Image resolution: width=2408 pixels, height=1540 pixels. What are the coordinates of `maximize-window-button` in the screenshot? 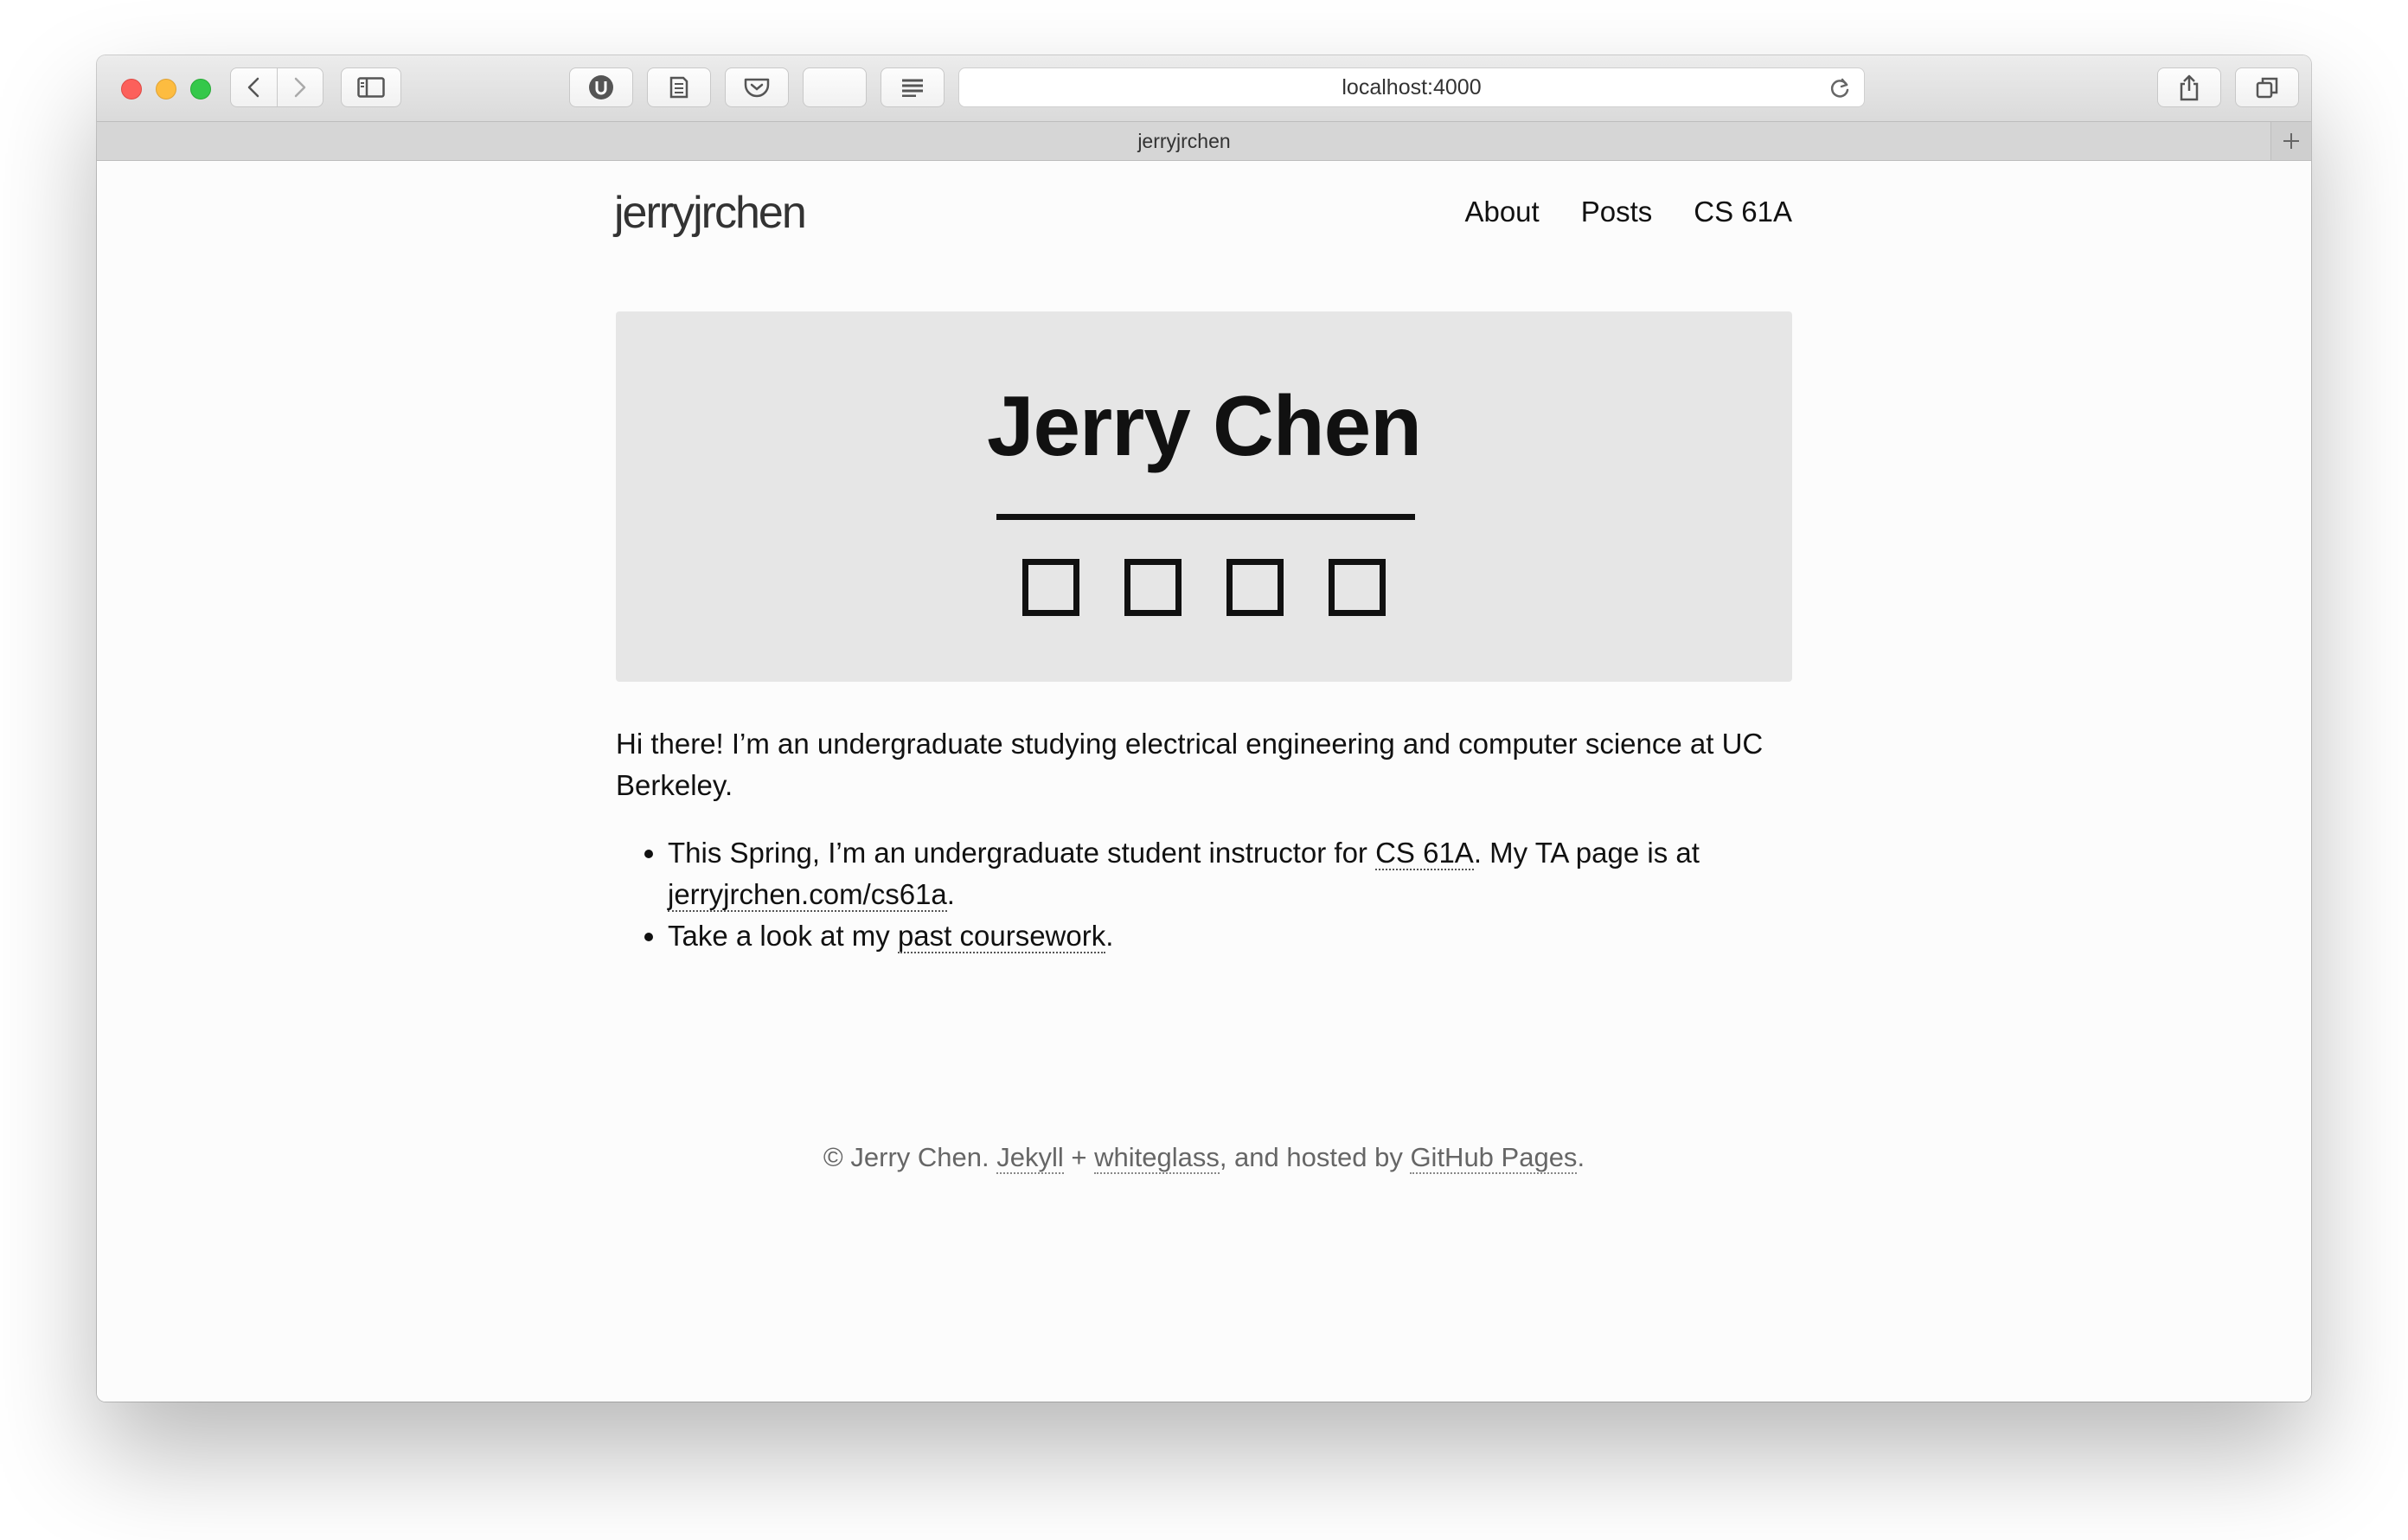 It's located at (200, 89).